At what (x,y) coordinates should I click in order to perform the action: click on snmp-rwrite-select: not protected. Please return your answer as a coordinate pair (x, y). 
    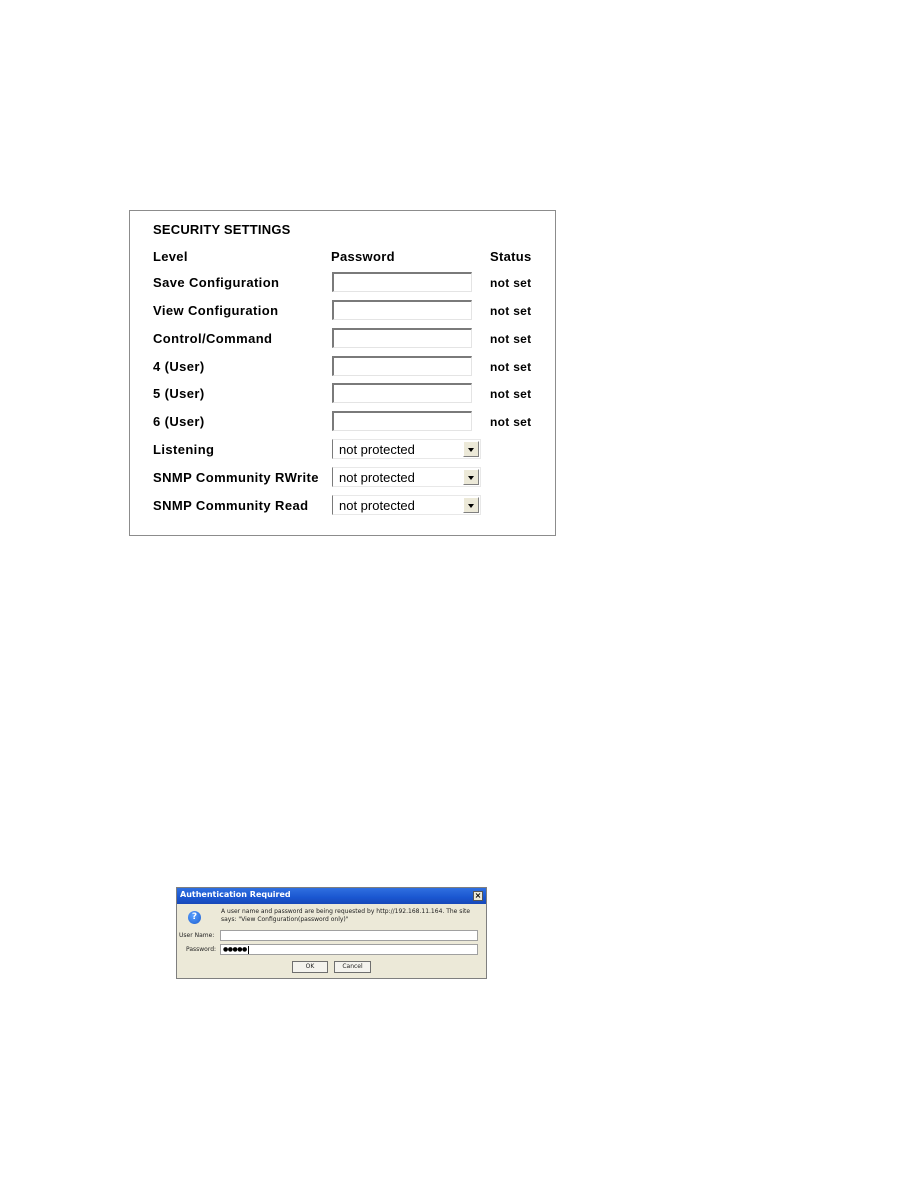
    Looking at the image, I should click on (406, 477).